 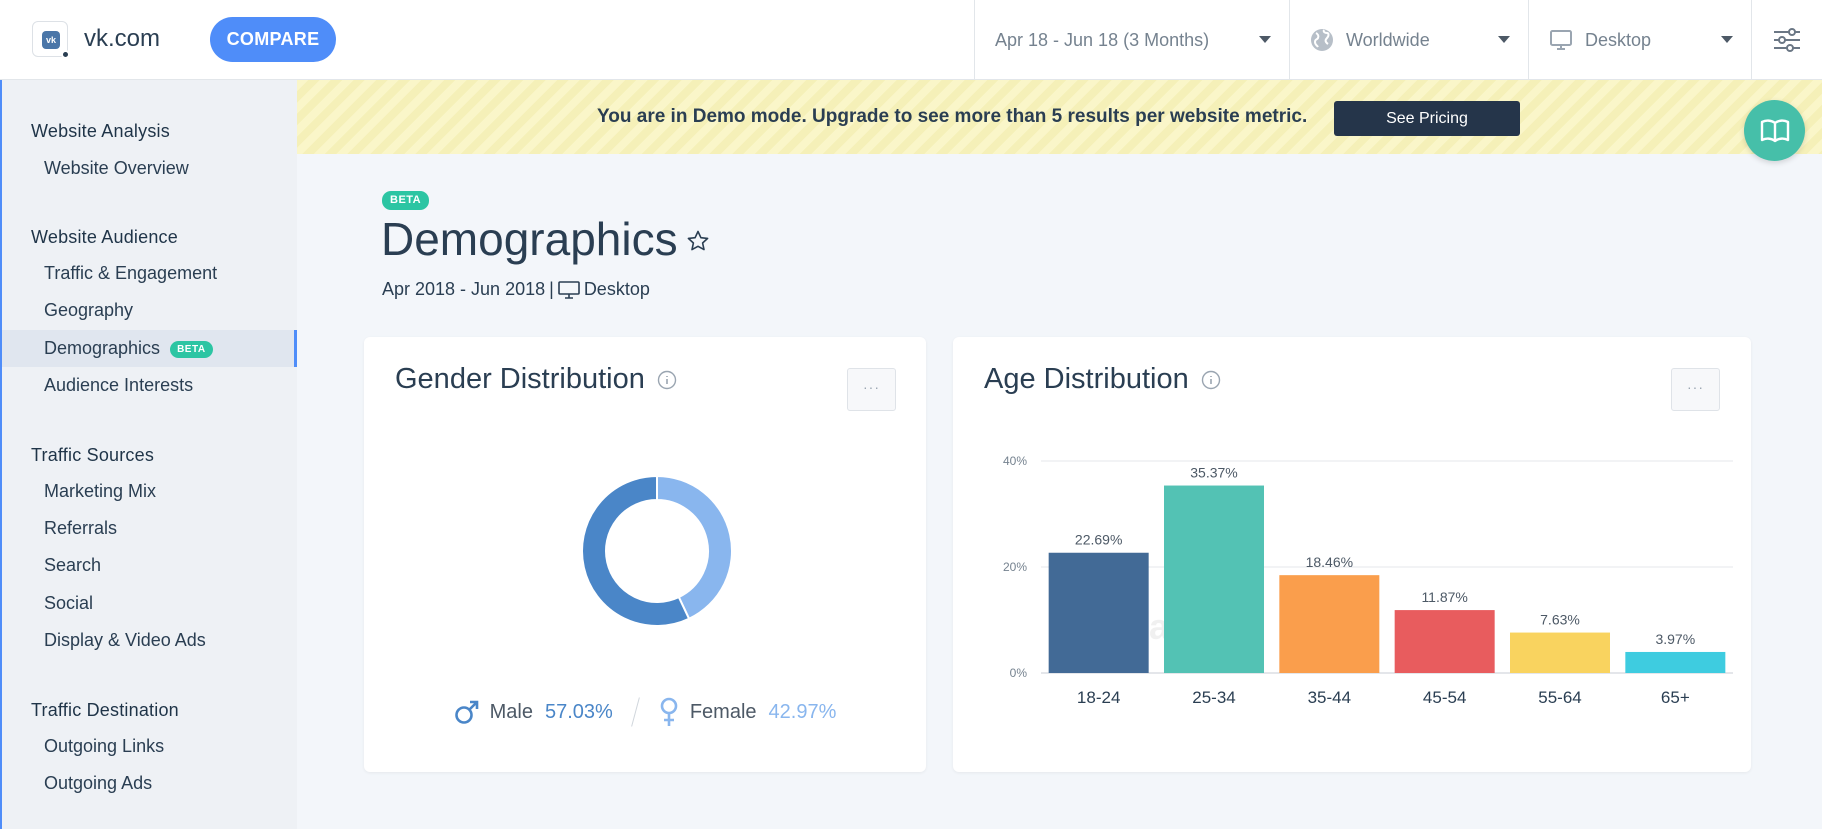 I want to click on x-tick-label: 25-34, so click(x=1213, y=697).